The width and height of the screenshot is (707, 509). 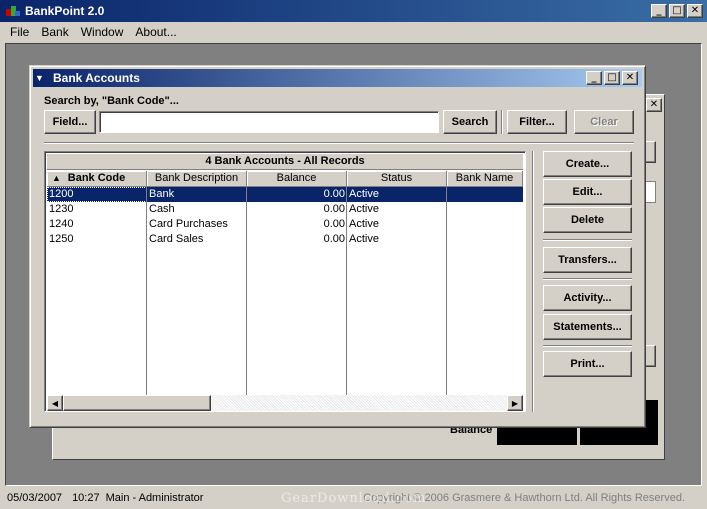 I want to click on cell-description: Card Purchases, so click(x=188, y=224).